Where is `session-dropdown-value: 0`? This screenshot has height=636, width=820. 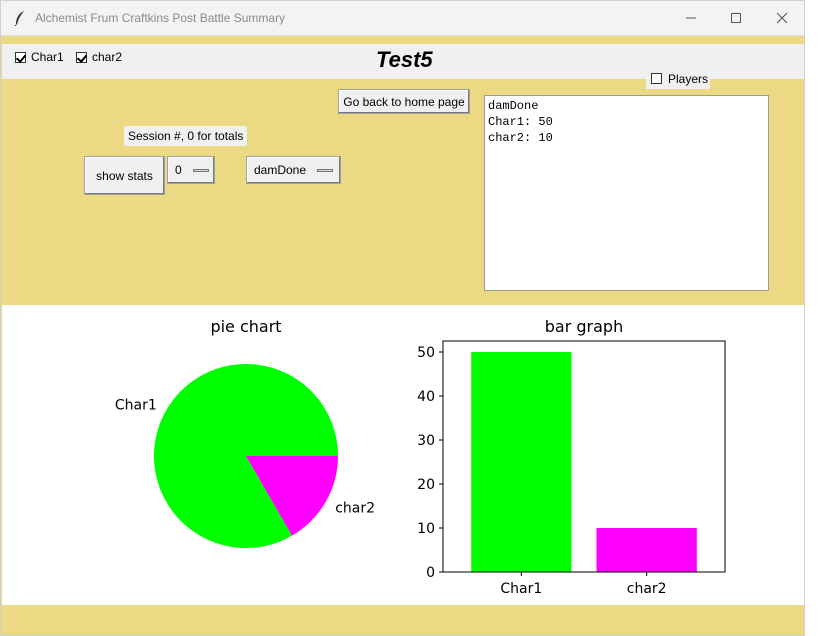
session-dropdown-value: 0 is located at coordinates (178, 170).